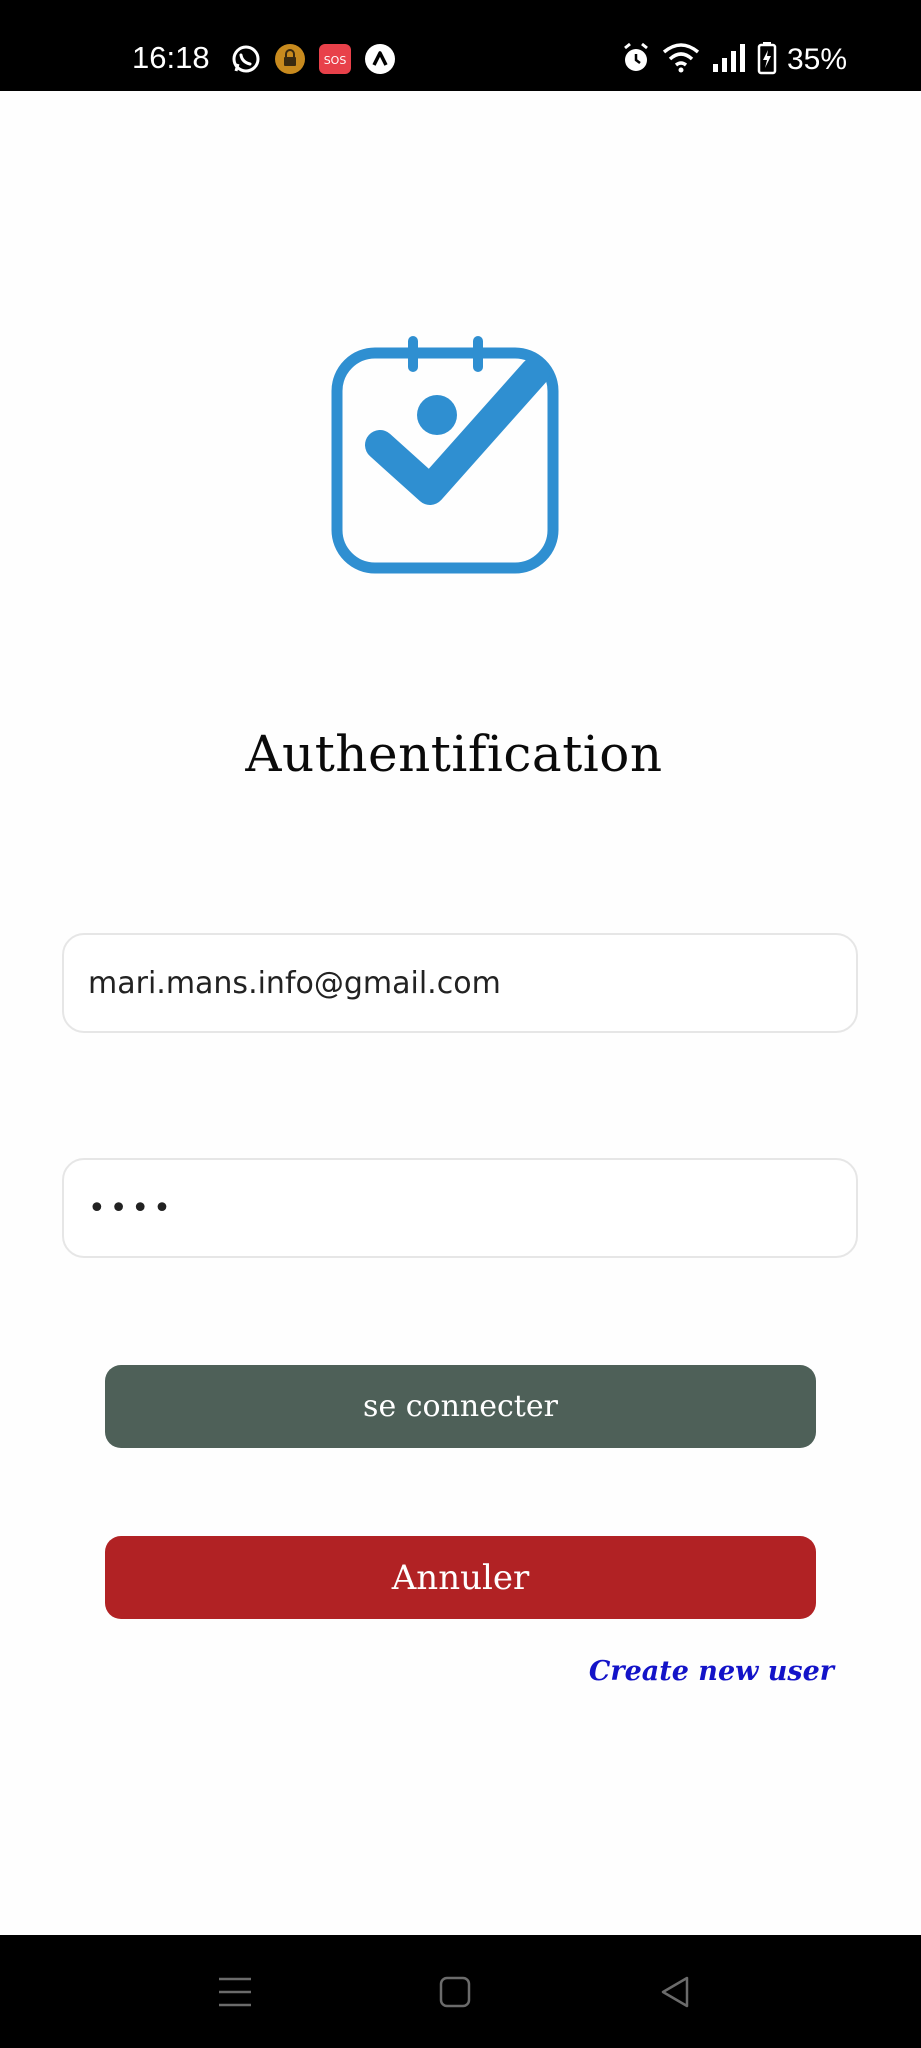  Describe the element at coordinates (246, 61) in the screenshot. I see `whatsapp-icon` at that location.